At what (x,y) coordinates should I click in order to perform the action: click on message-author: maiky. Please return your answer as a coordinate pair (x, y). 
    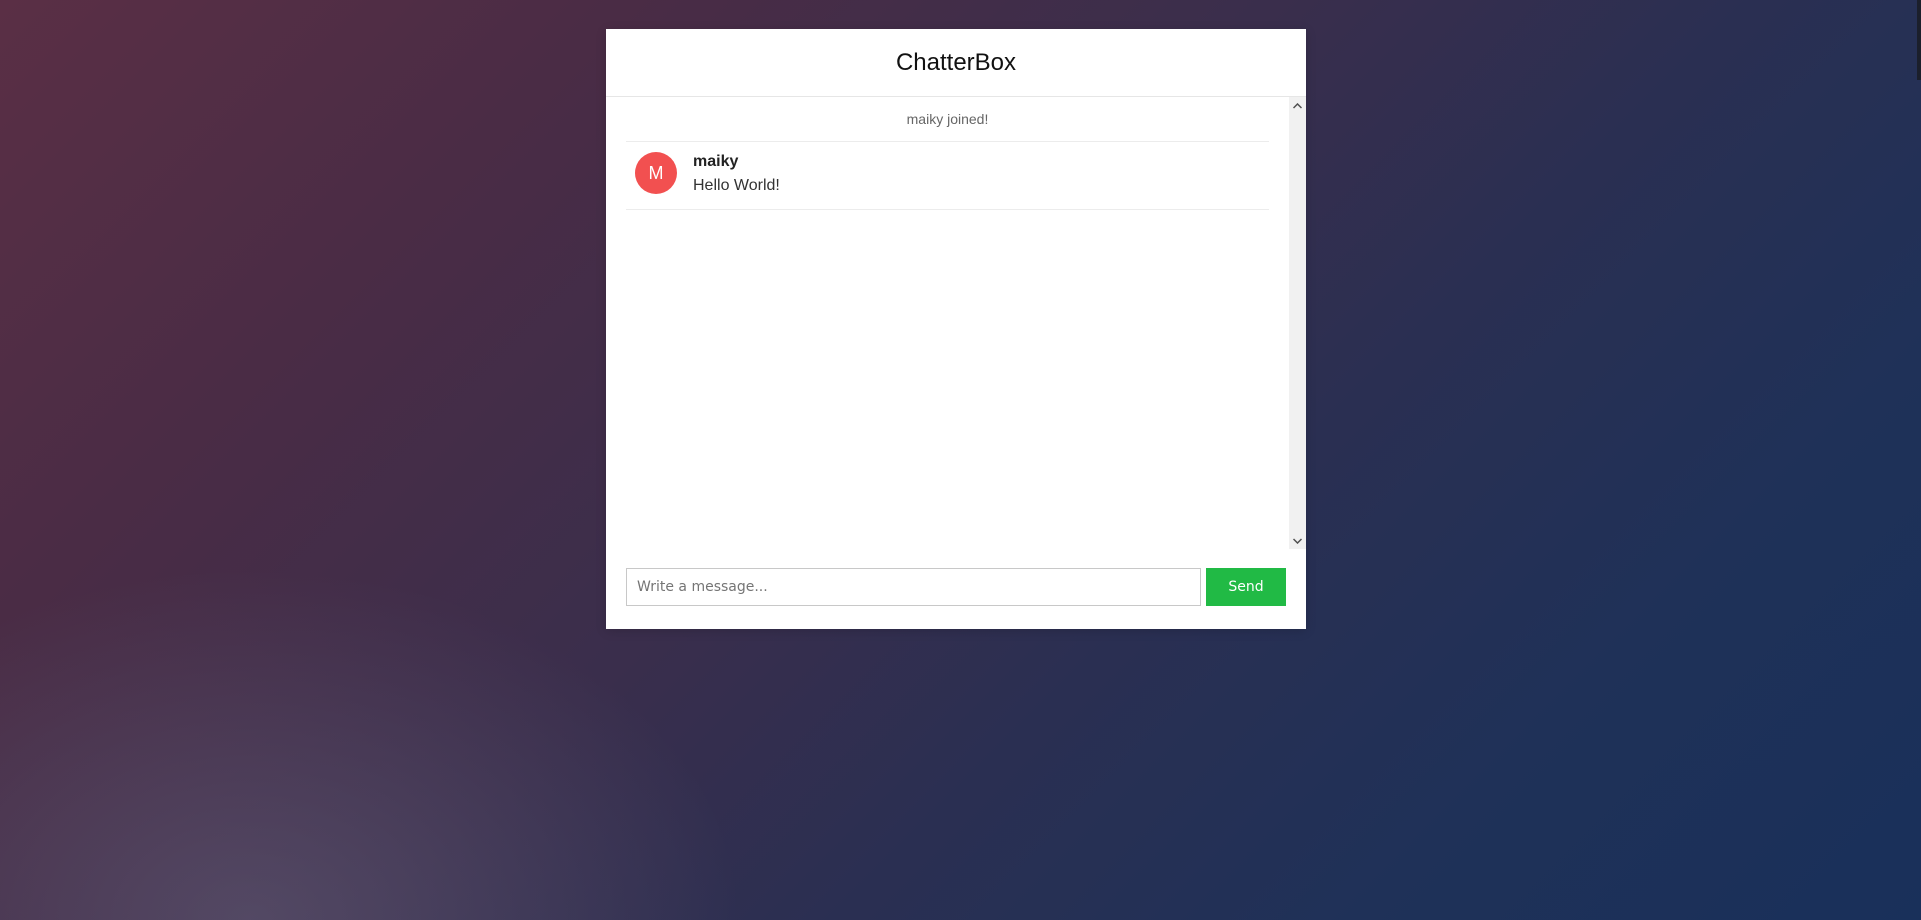
    Looking at the image, I should click on (716, 161).